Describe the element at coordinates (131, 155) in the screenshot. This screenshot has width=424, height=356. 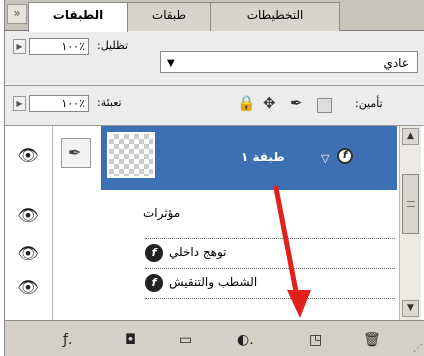
I see `layer-thumbnail` at that location.